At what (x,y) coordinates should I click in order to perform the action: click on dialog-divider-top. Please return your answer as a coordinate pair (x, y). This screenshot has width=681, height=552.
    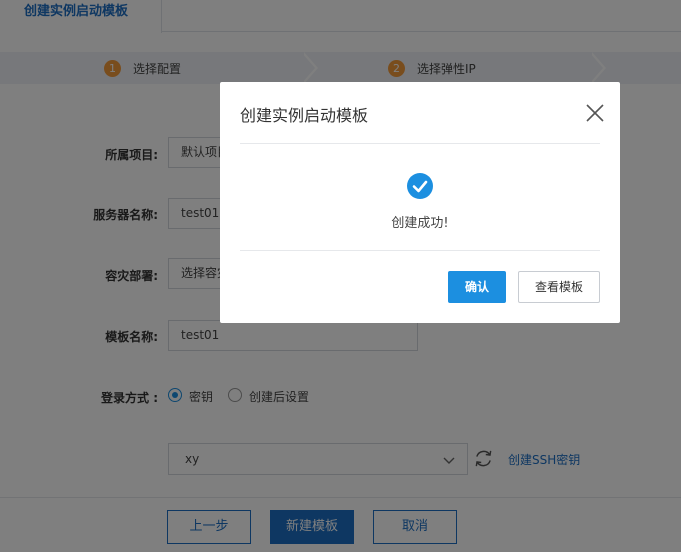
    Looking at the image, I should click on (420, 143).